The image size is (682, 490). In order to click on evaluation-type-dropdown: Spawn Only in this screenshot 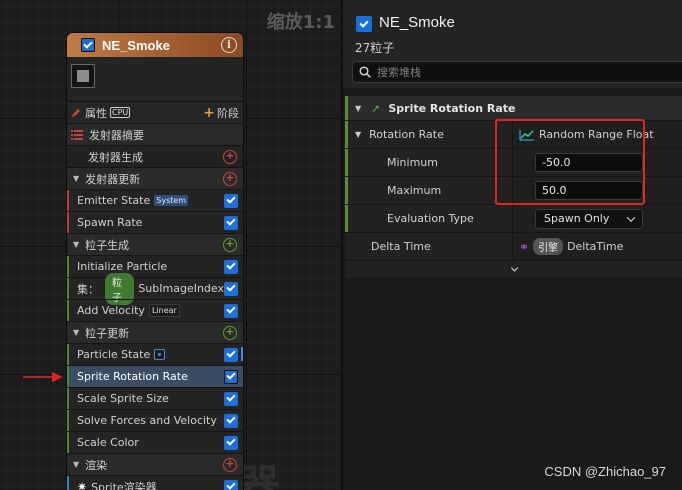, I will do `click(589, 218)`.